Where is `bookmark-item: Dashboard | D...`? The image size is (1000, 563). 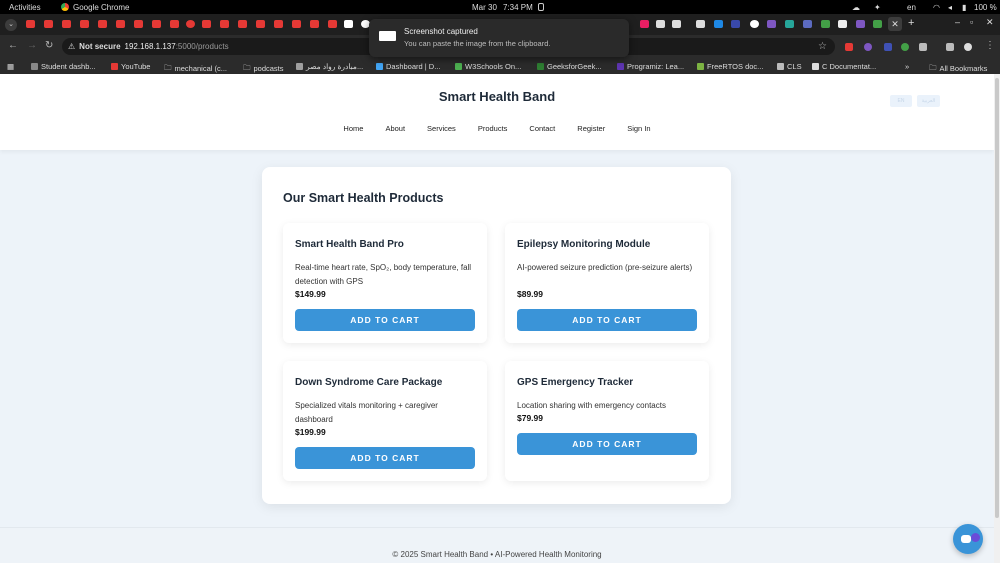
bookmark-item: Dashboard | D... is located at coordinates (408, 66).